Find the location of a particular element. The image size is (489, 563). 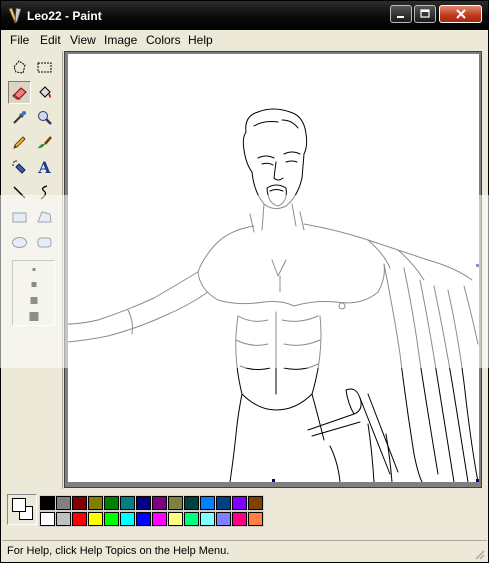

brush-icon is located at coordinates (45, 142).